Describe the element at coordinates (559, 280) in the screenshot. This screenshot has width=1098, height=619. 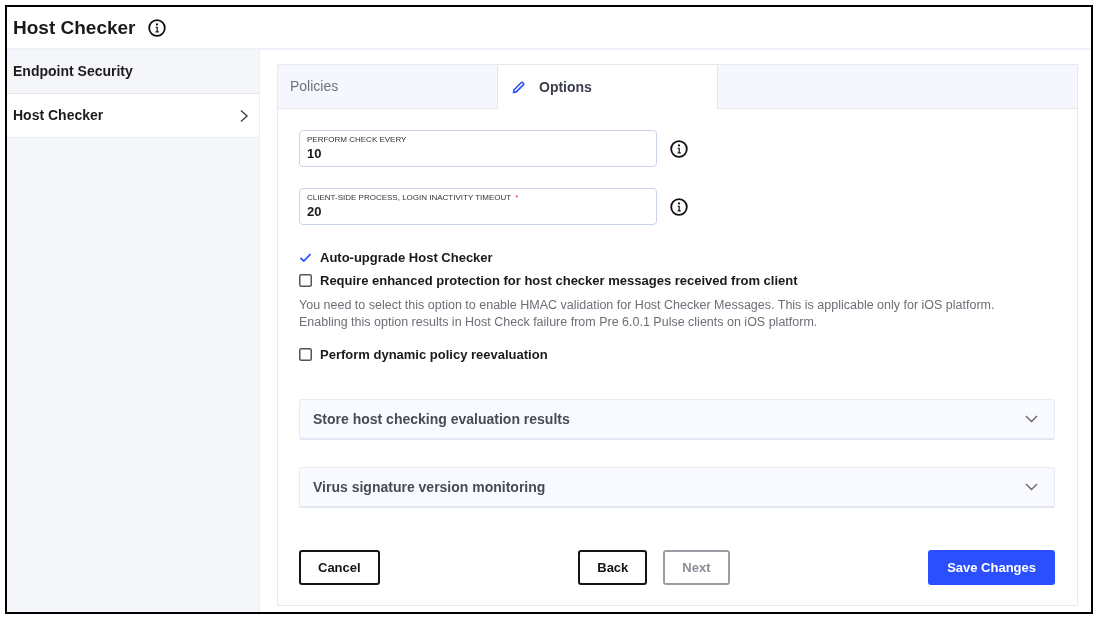
I see `checkbox-label: Require enhanced protection for host checker messages received from client` at that location.